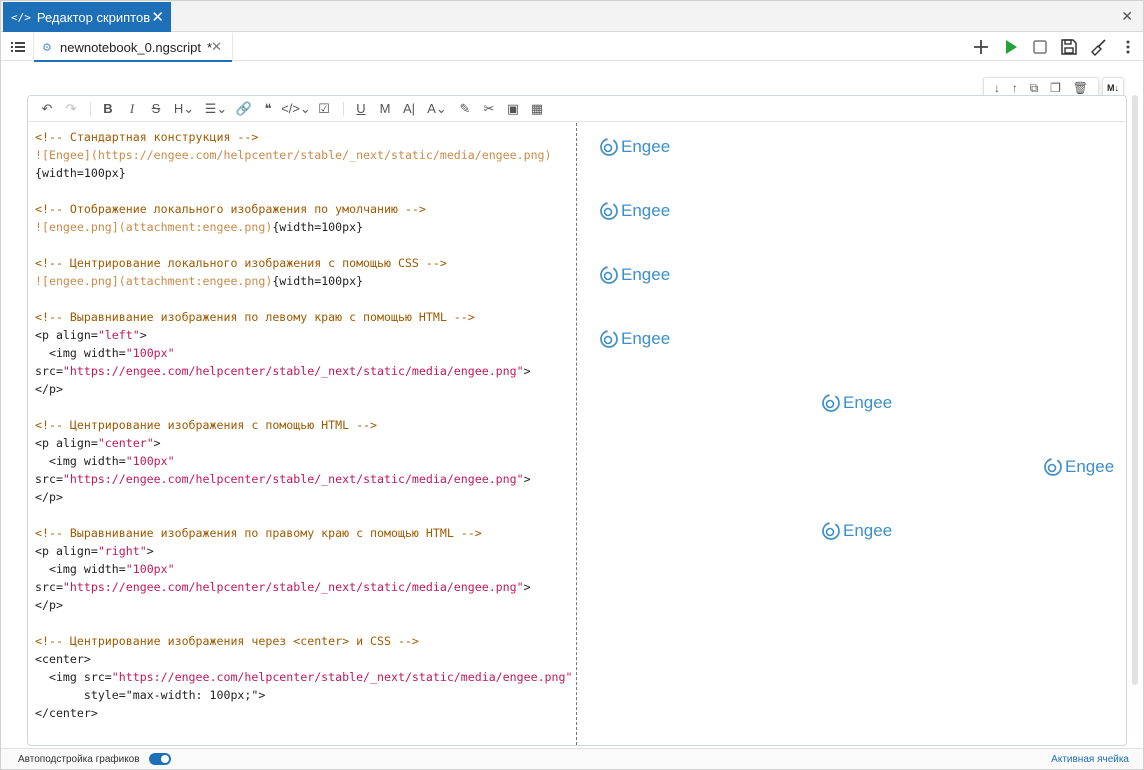  Describe the element at coordinates (513, 109) in the screenshot. I see `image-icon: ▣` at that location.